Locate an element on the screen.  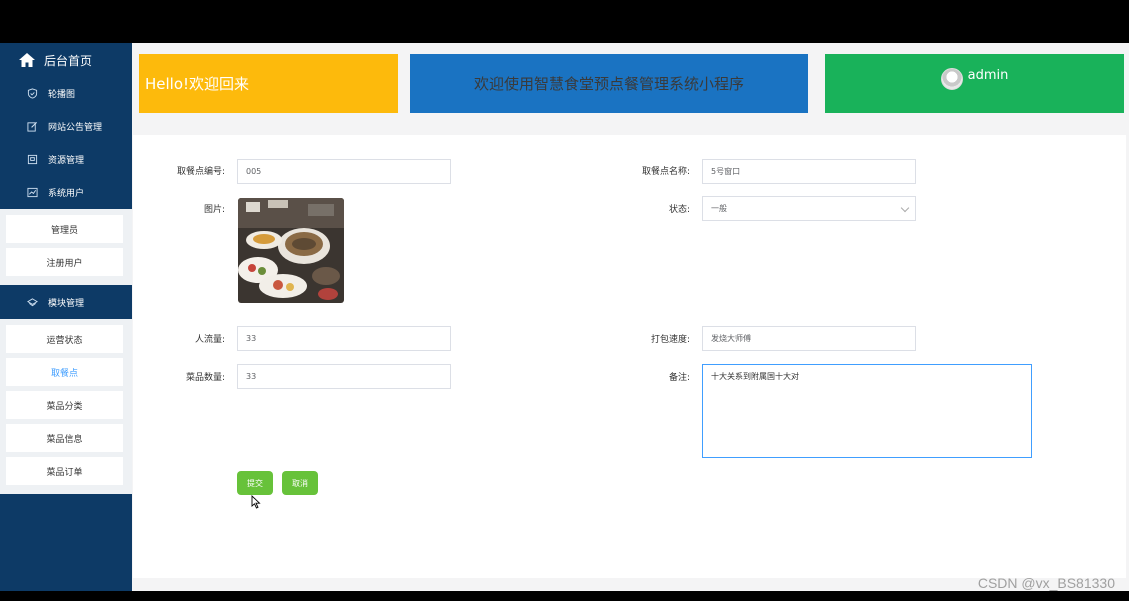
pack-speed-label: 打包速度: is located at coordinates (670, 340).